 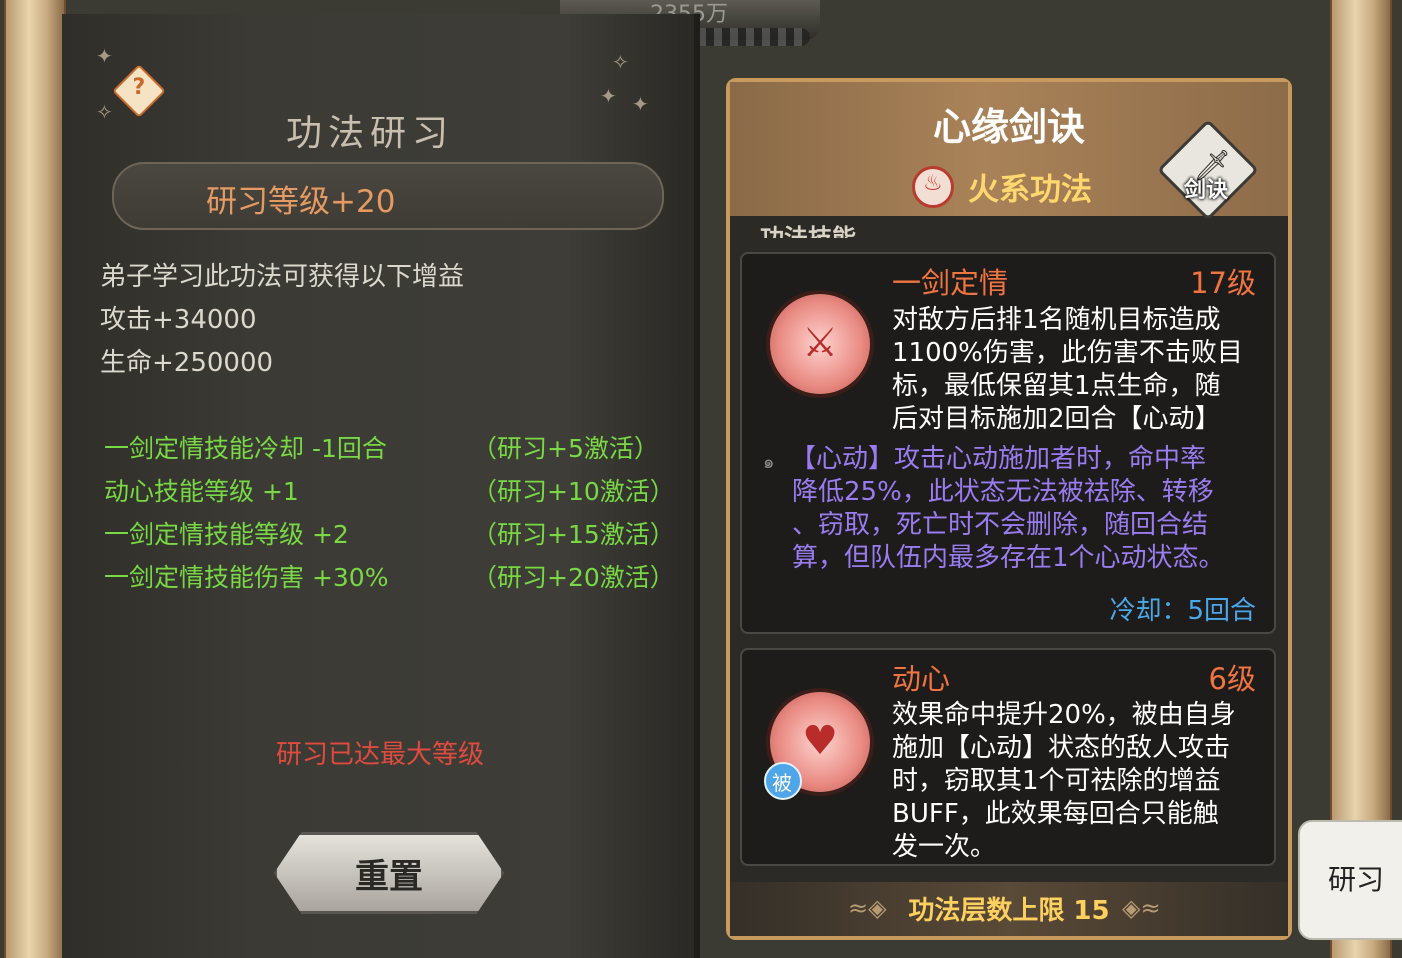 I want to click on bonus-effect: 一剑定情技能伤害 +30%, so click(x=246, y=577).